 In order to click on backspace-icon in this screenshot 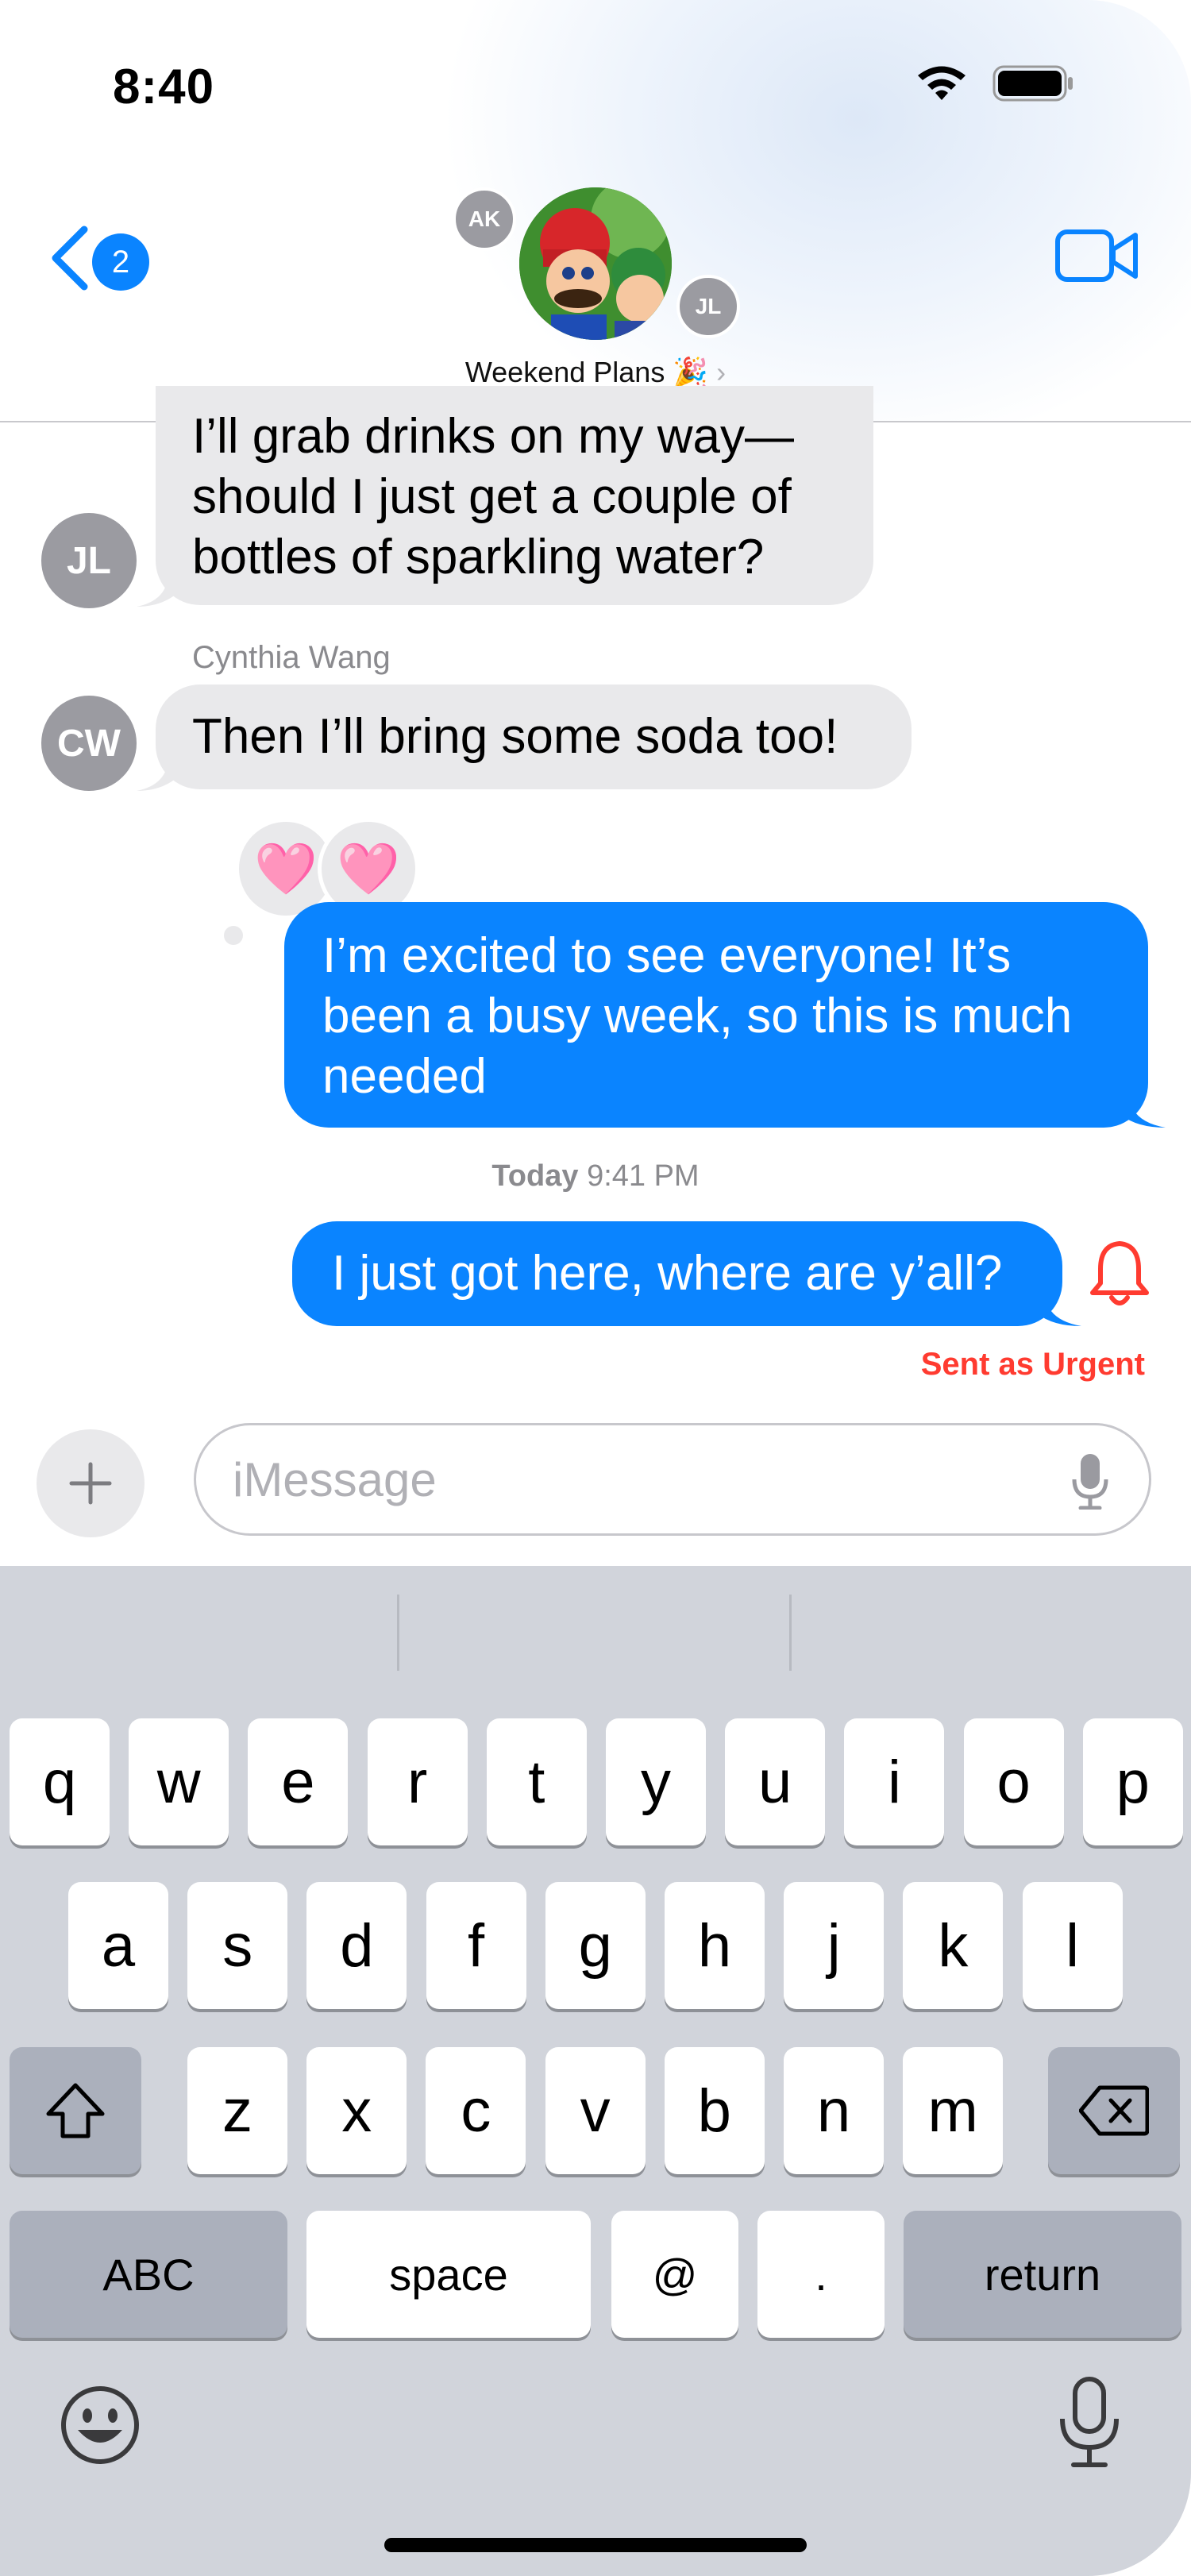, I will do `click(1114, 2110)`.